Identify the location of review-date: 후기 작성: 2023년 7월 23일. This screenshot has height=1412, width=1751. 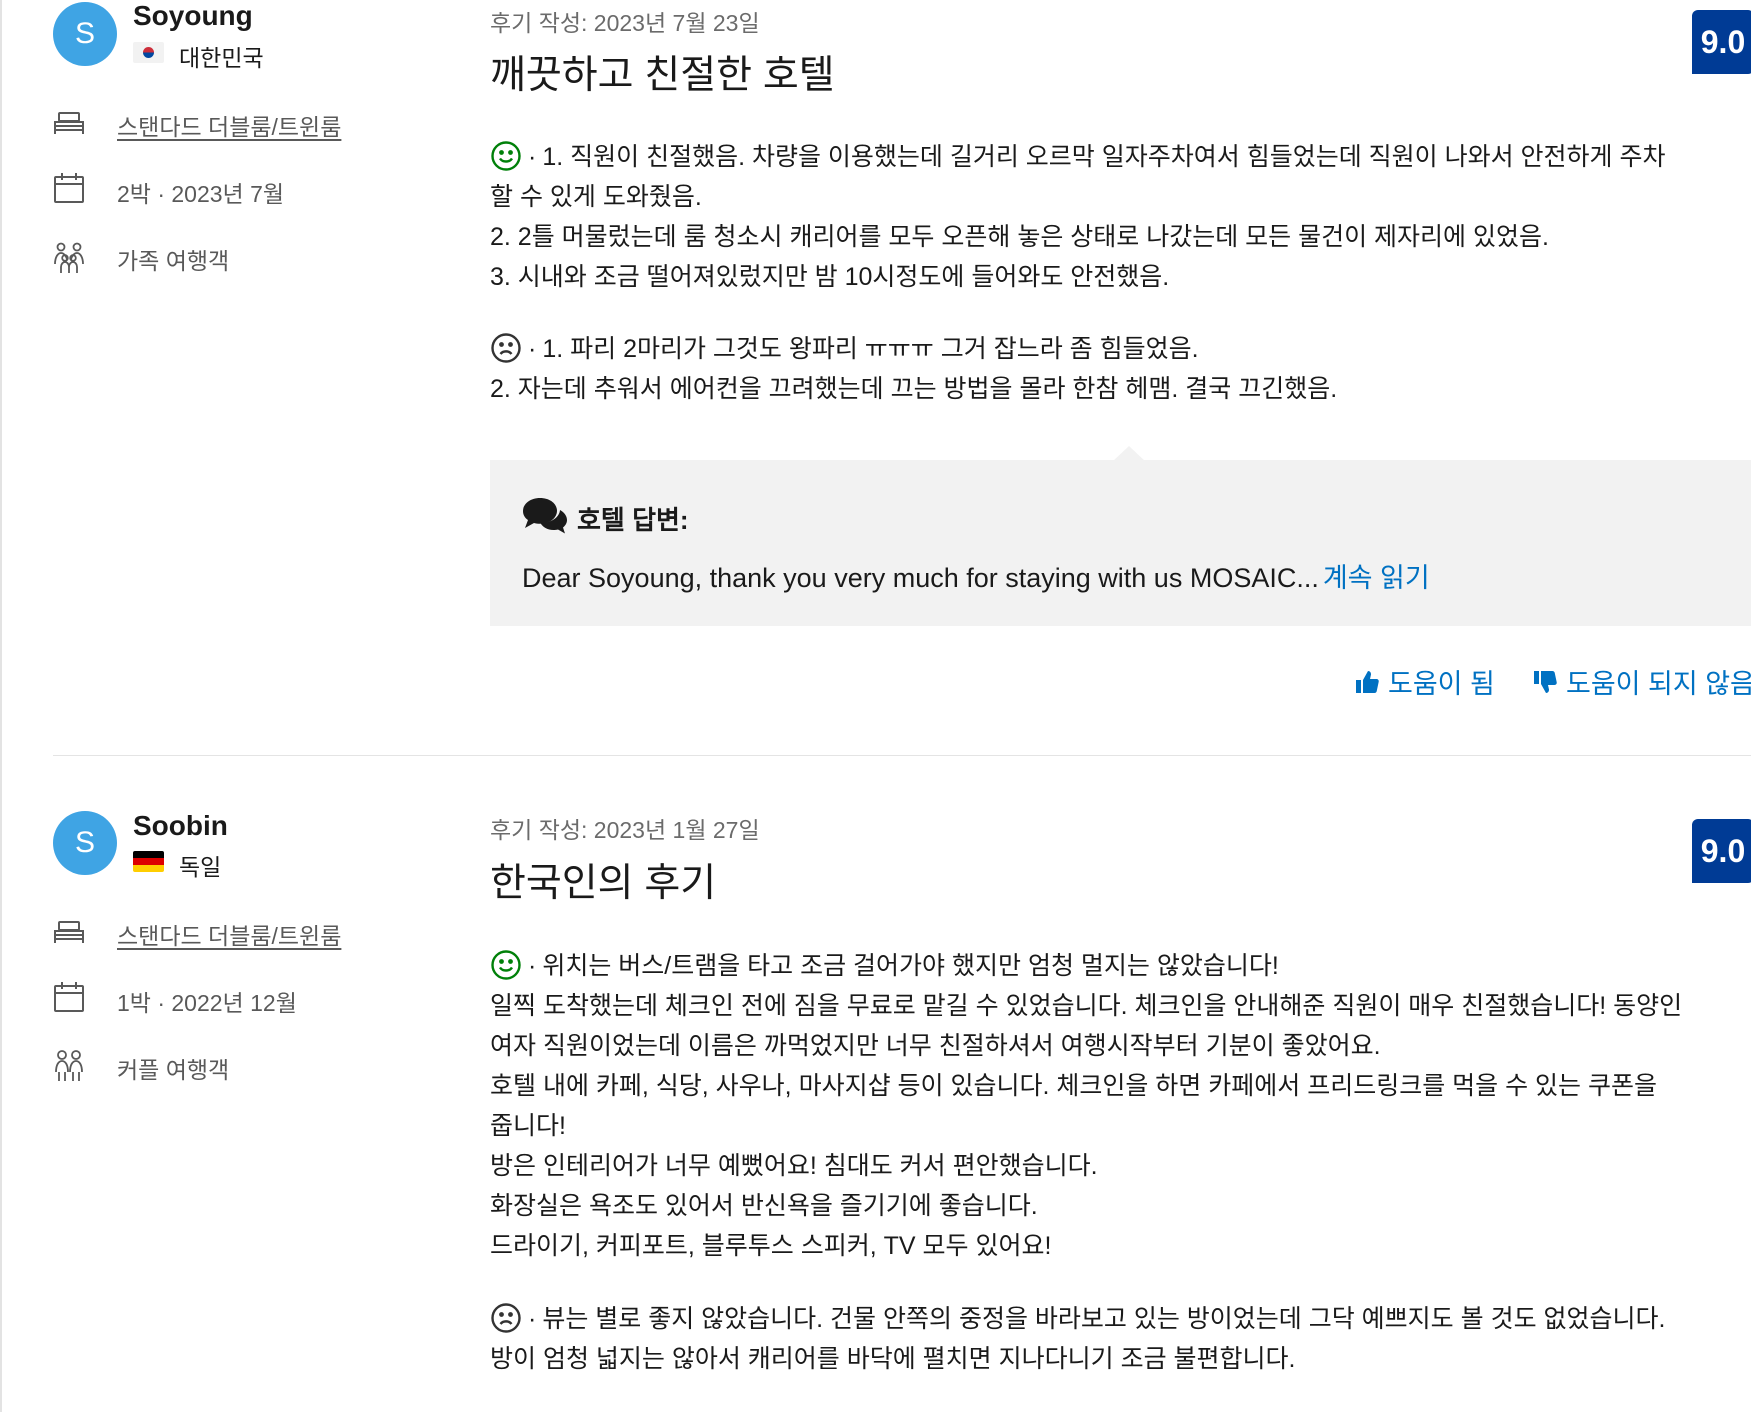
(625, 23).